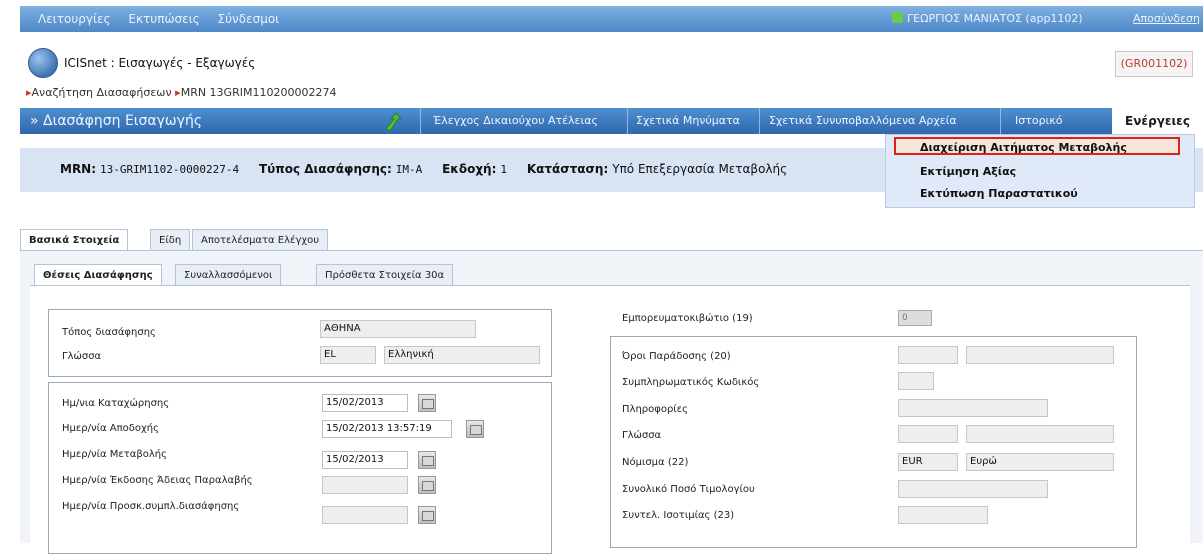 The image size is (1203, 554). What do you see at coordinates (110, 428) in the screenshot?
I see `acceptance-date-label: Ημερ/νία Αποδοχής` at bounding box center [110, 428].